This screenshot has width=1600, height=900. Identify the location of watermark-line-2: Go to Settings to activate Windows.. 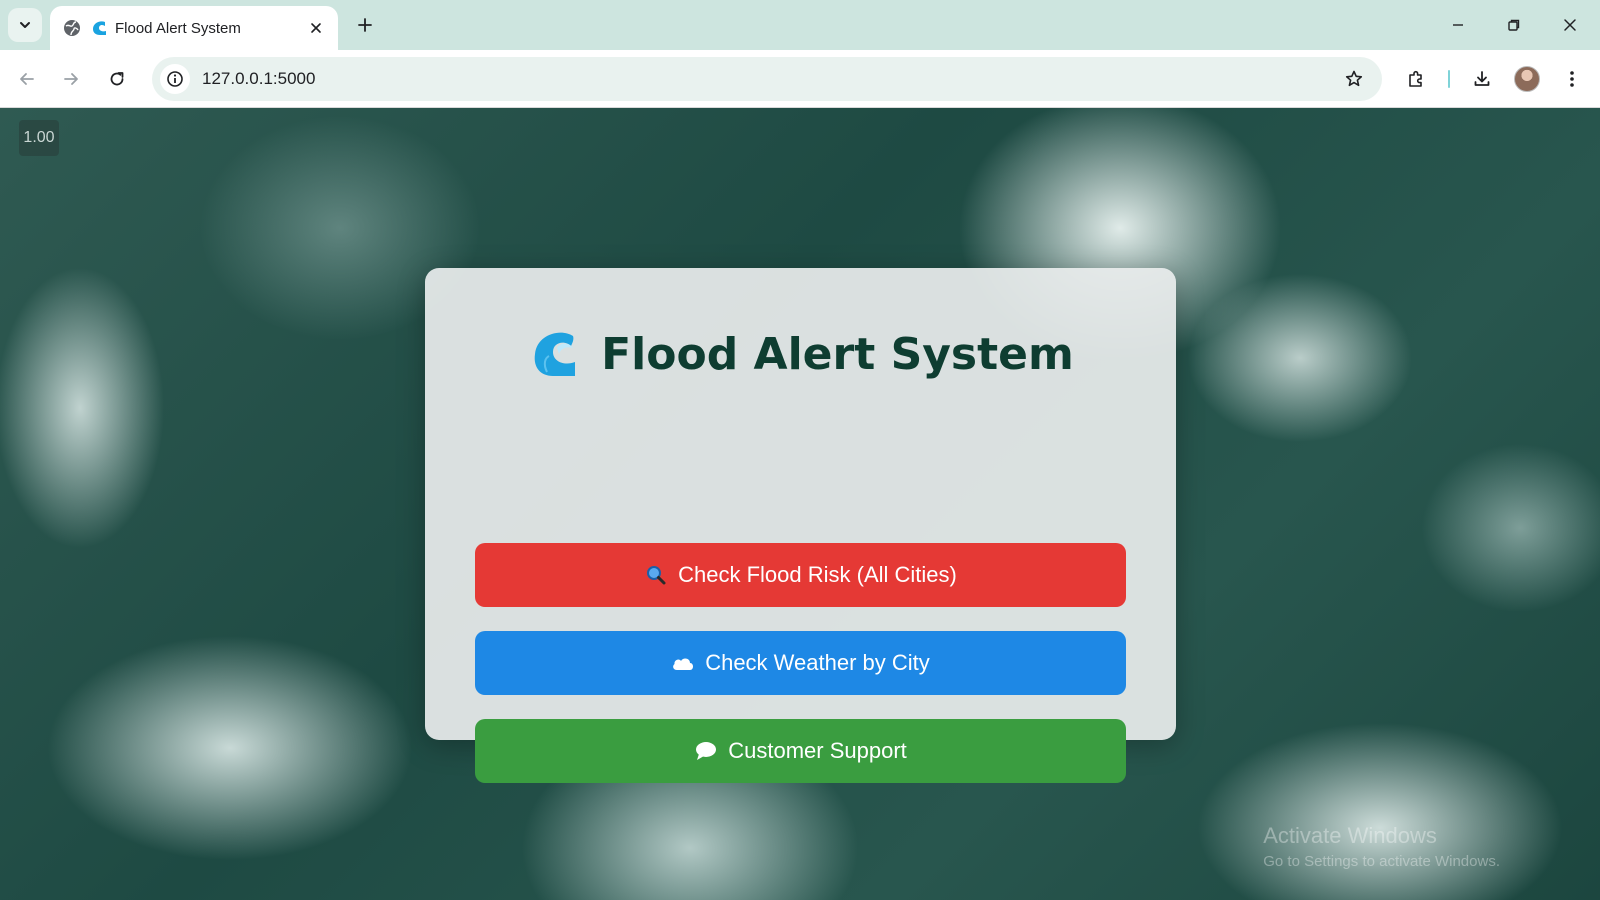
(1381, 861).